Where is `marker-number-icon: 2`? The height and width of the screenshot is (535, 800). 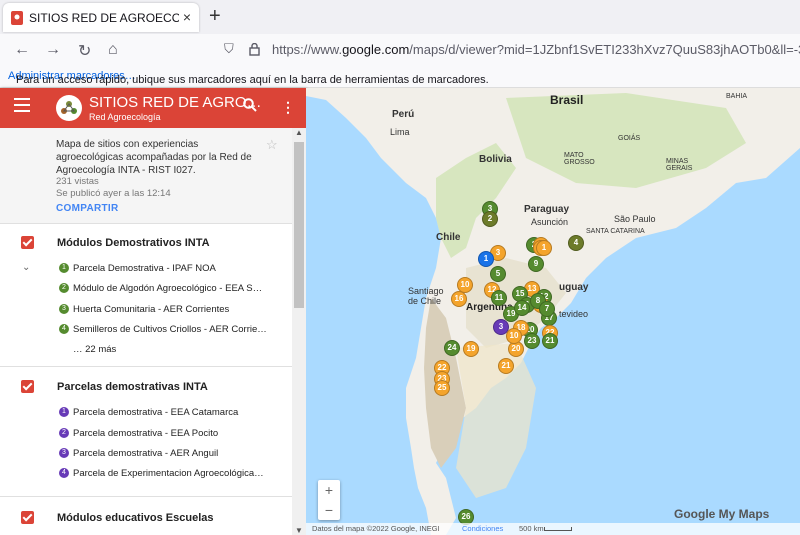 marker-number-icon: 2 is located at coordinates (64, 433).